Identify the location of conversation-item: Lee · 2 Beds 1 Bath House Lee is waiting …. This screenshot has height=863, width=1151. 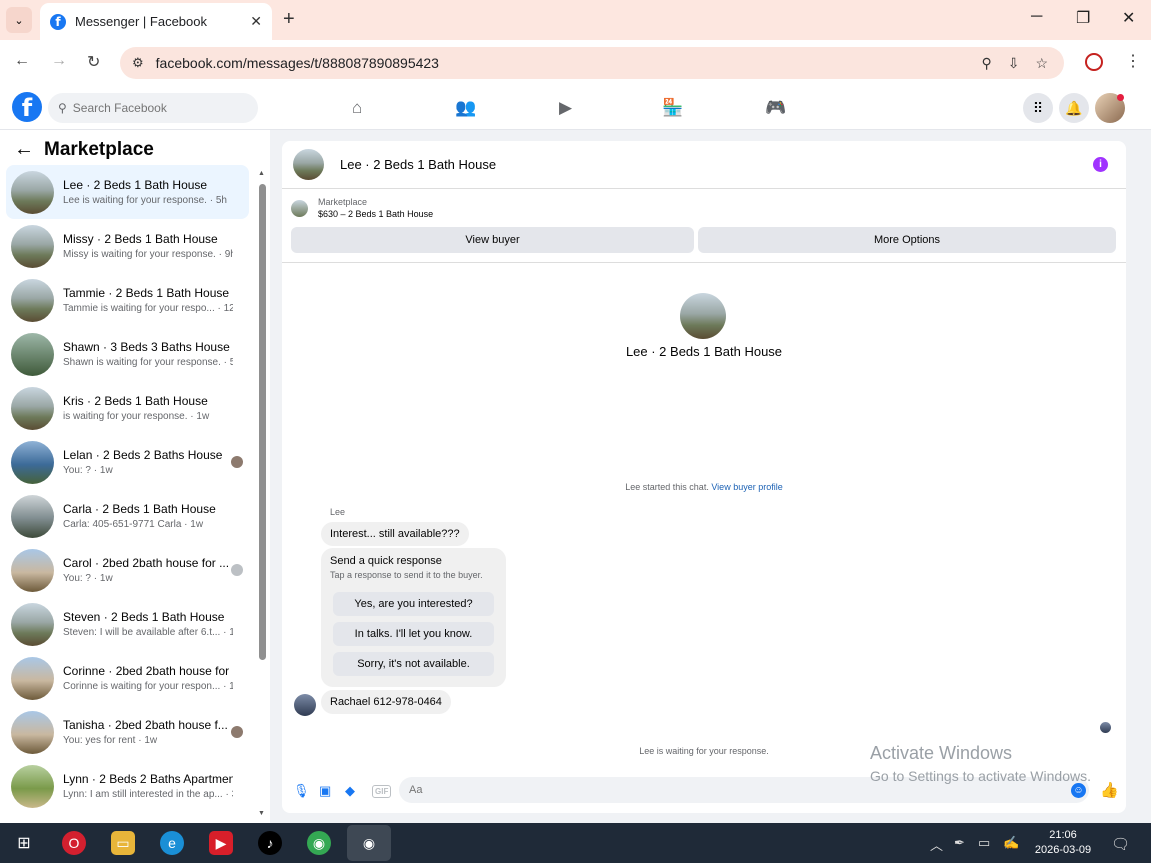
(127, 192).